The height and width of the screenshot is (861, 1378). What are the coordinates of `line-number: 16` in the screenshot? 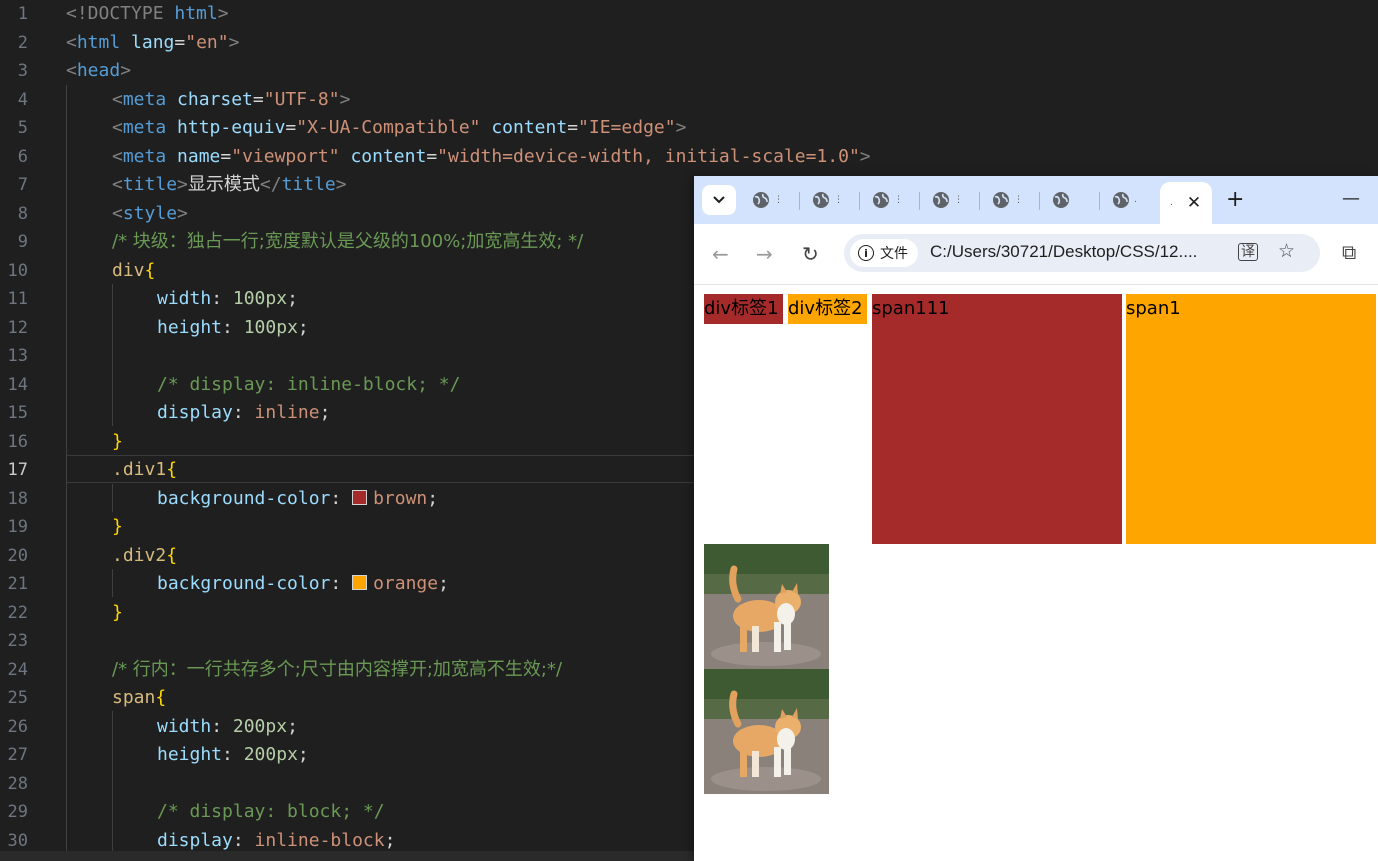 It's located at (17, 441).